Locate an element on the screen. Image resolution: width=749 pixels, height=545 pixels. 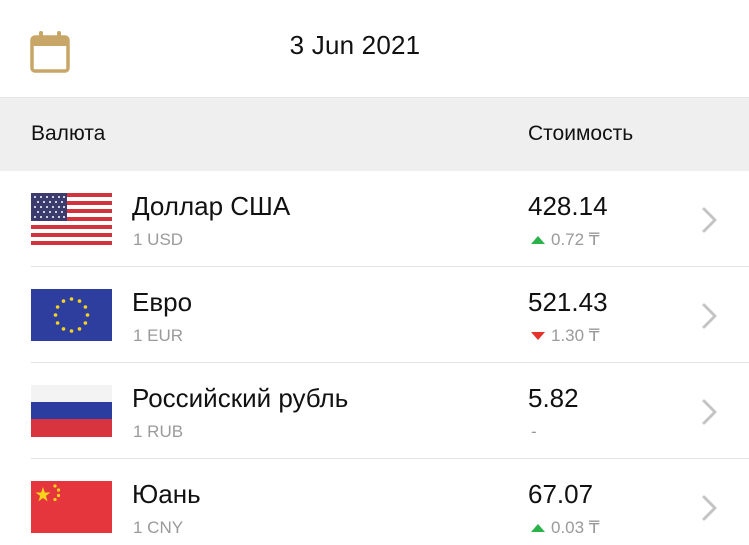
rate-change: 1.30 ₸ is located at coordinates (565, 336).